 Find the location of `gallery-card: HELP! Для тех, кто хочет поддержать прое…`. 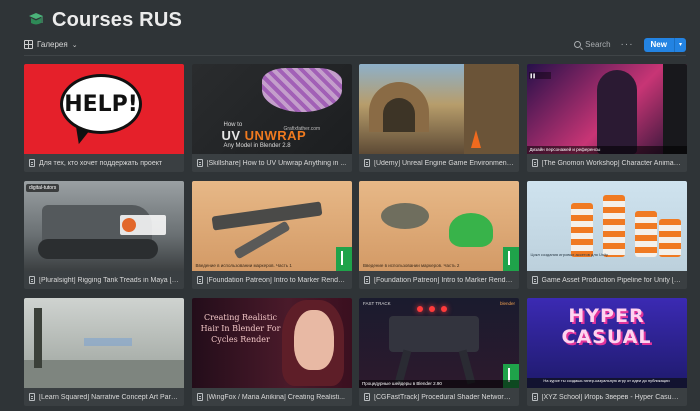

gallery-card: HELP! Для тех, кто хочет поддержать прое… is located at coordinates (104, 118).